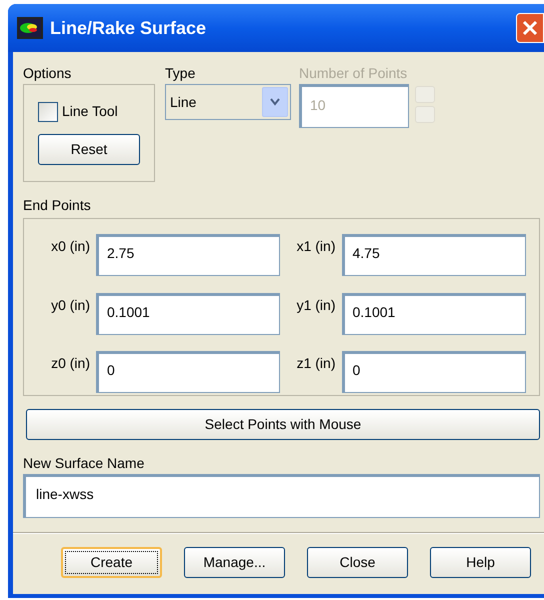 This screenshot has width=544, height=600. Describe the element at coordinates (357, 562) in the screenshot. I see `dialog-button: Close` at that location.